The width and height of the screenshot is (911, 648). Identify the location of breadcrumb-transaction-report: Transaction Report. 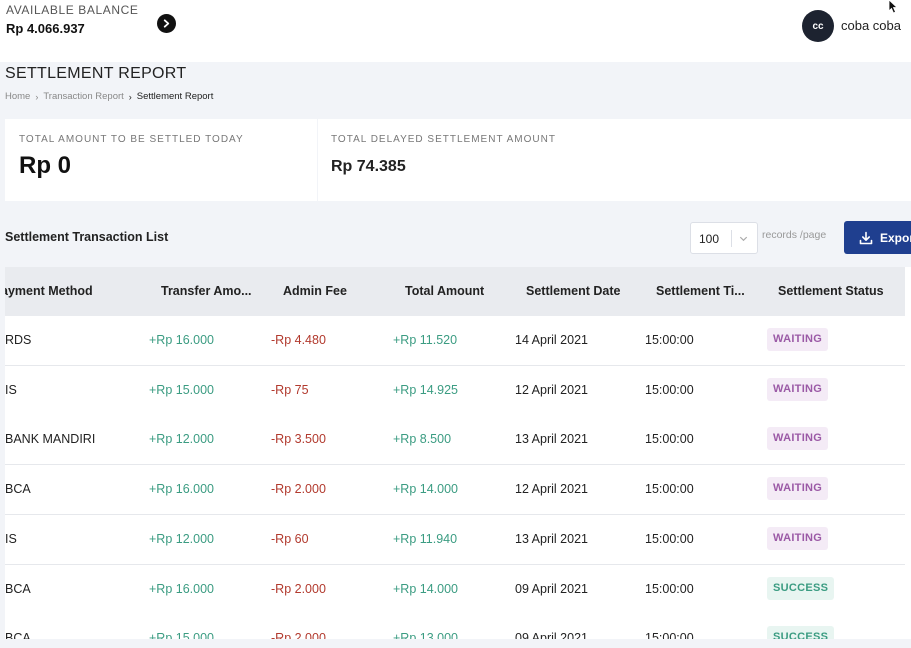
(83, 96).